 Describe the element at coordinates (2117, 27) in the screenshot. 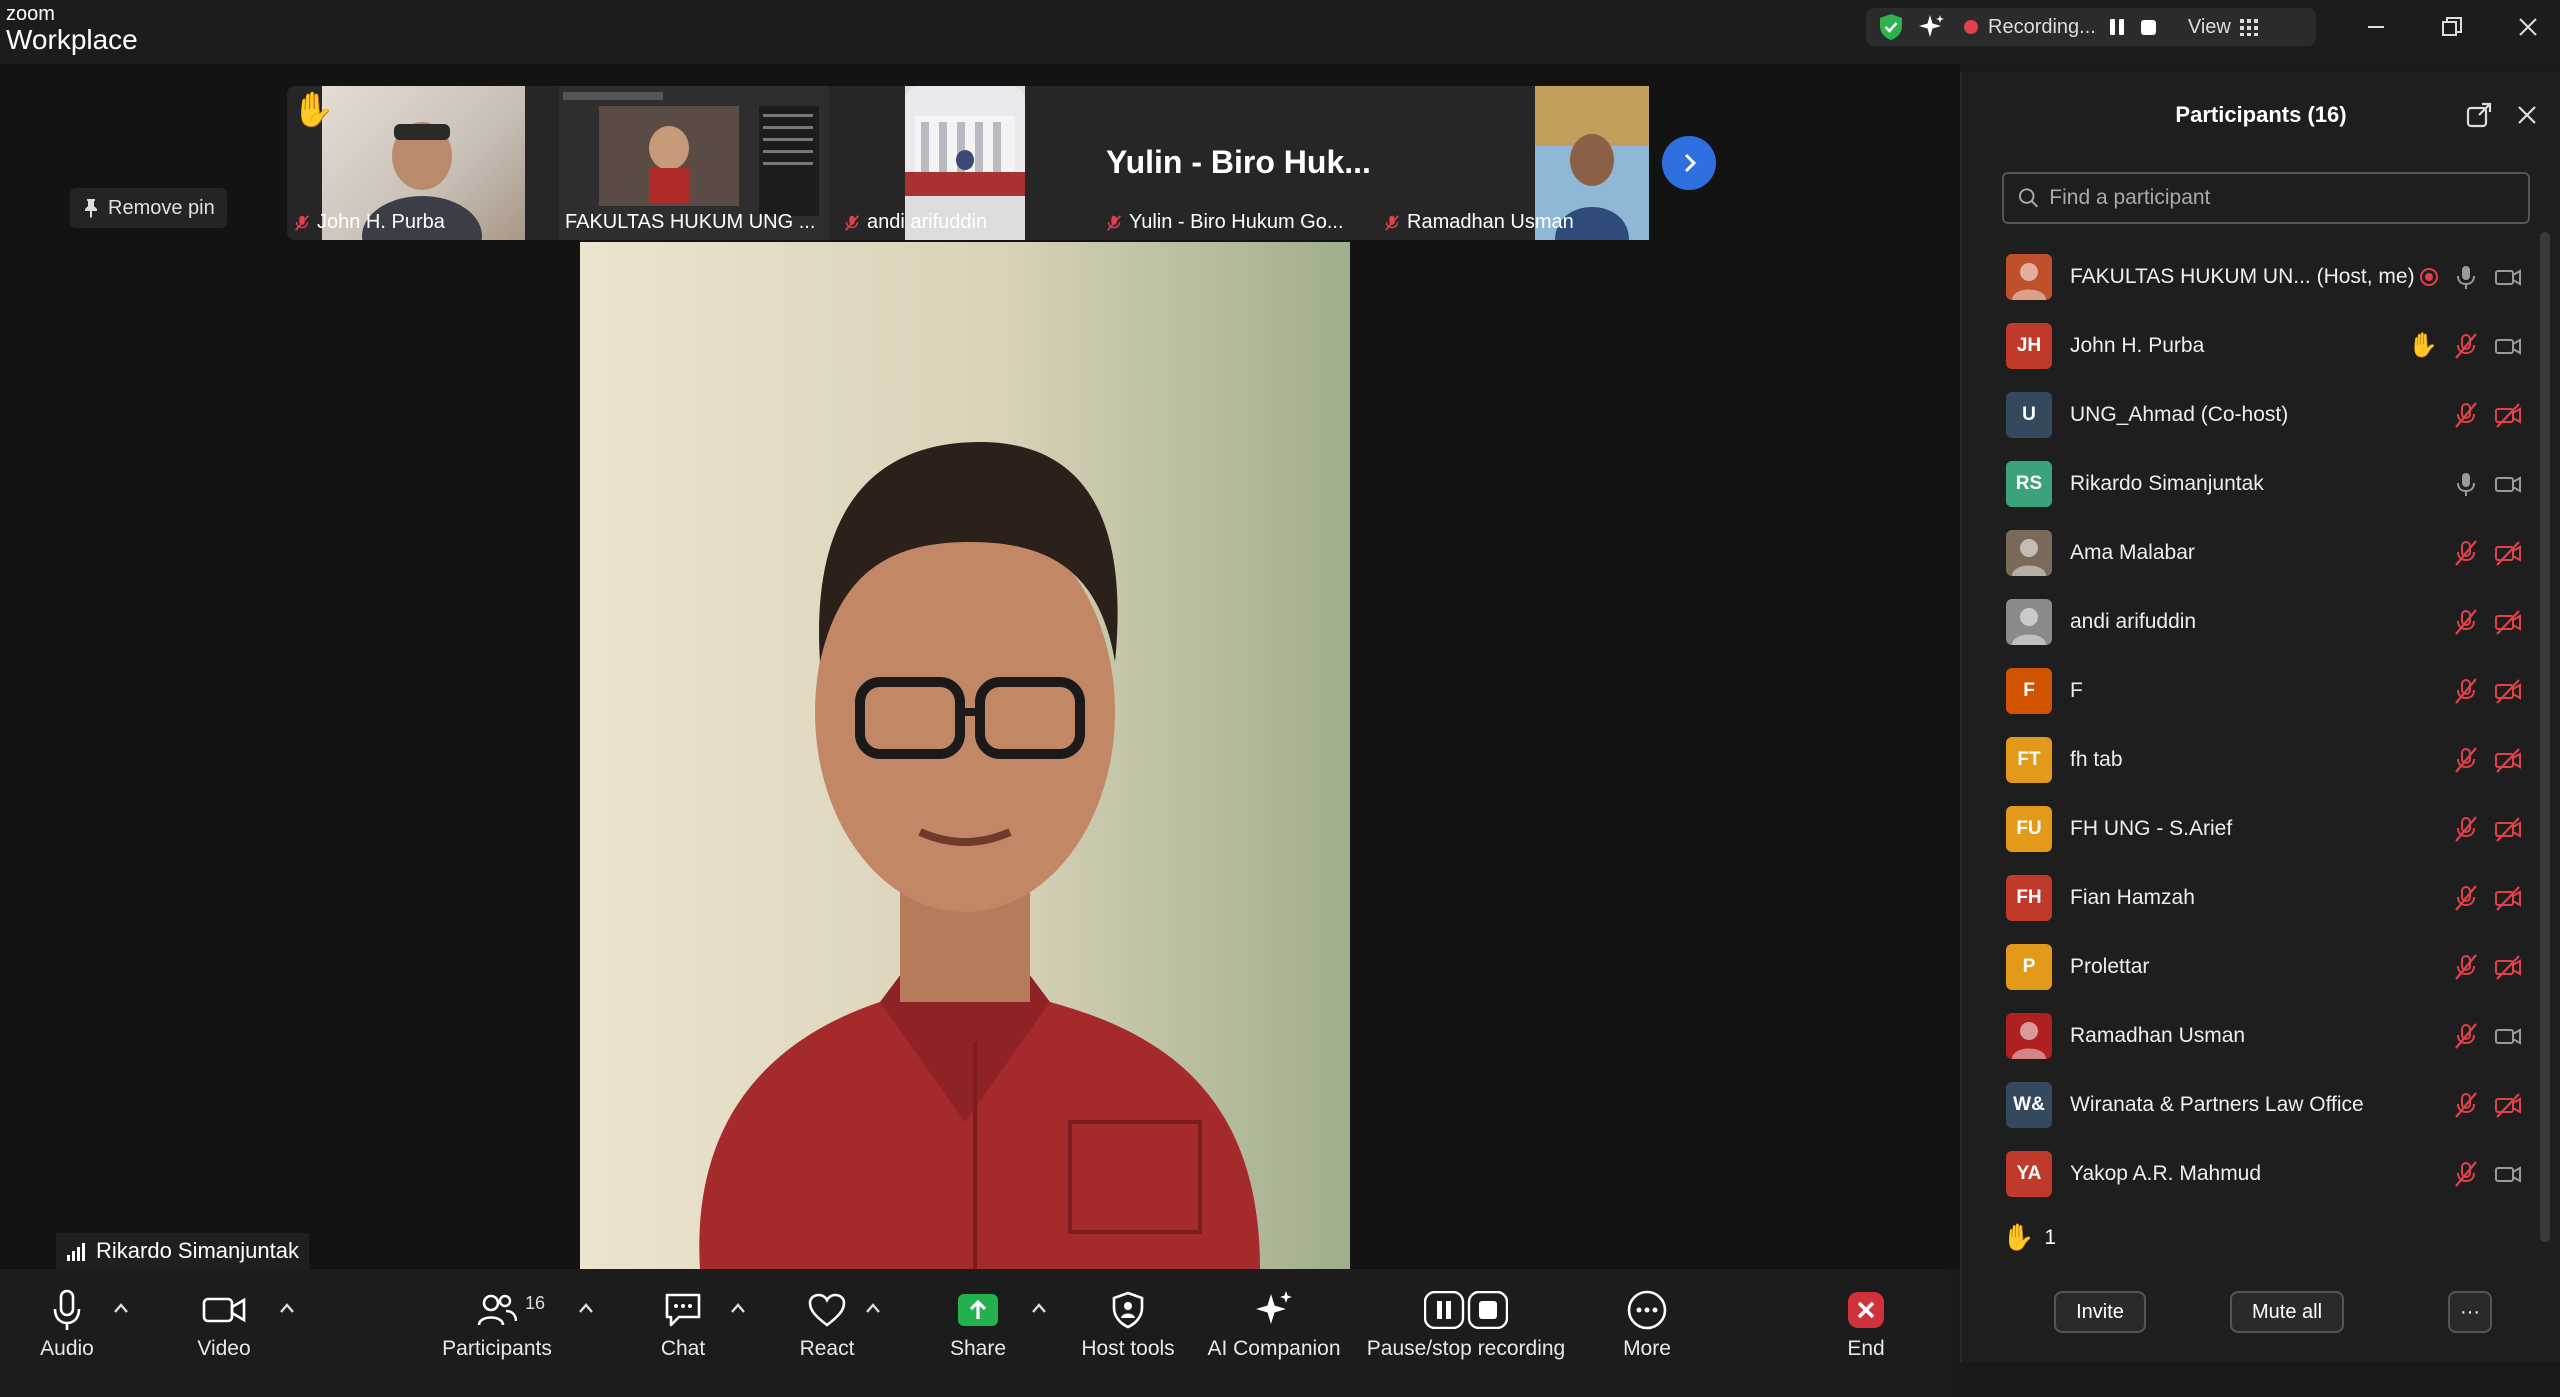

I see `pause-recording-button` at that location.